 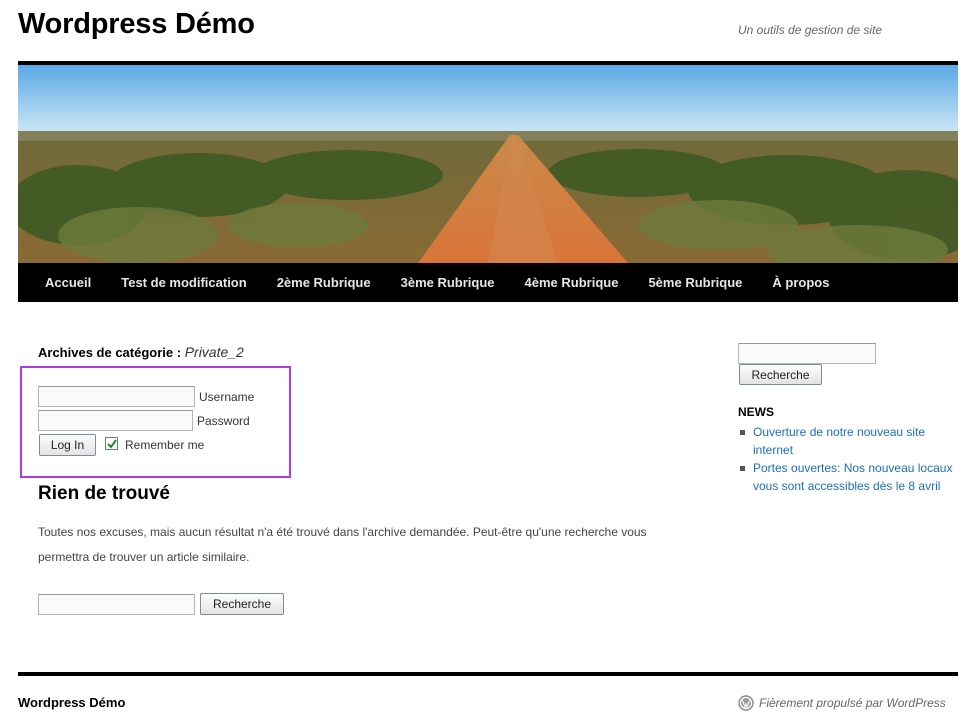 I want to click on site-description: Un outils de gestion de site, so click(x=810, y=30).